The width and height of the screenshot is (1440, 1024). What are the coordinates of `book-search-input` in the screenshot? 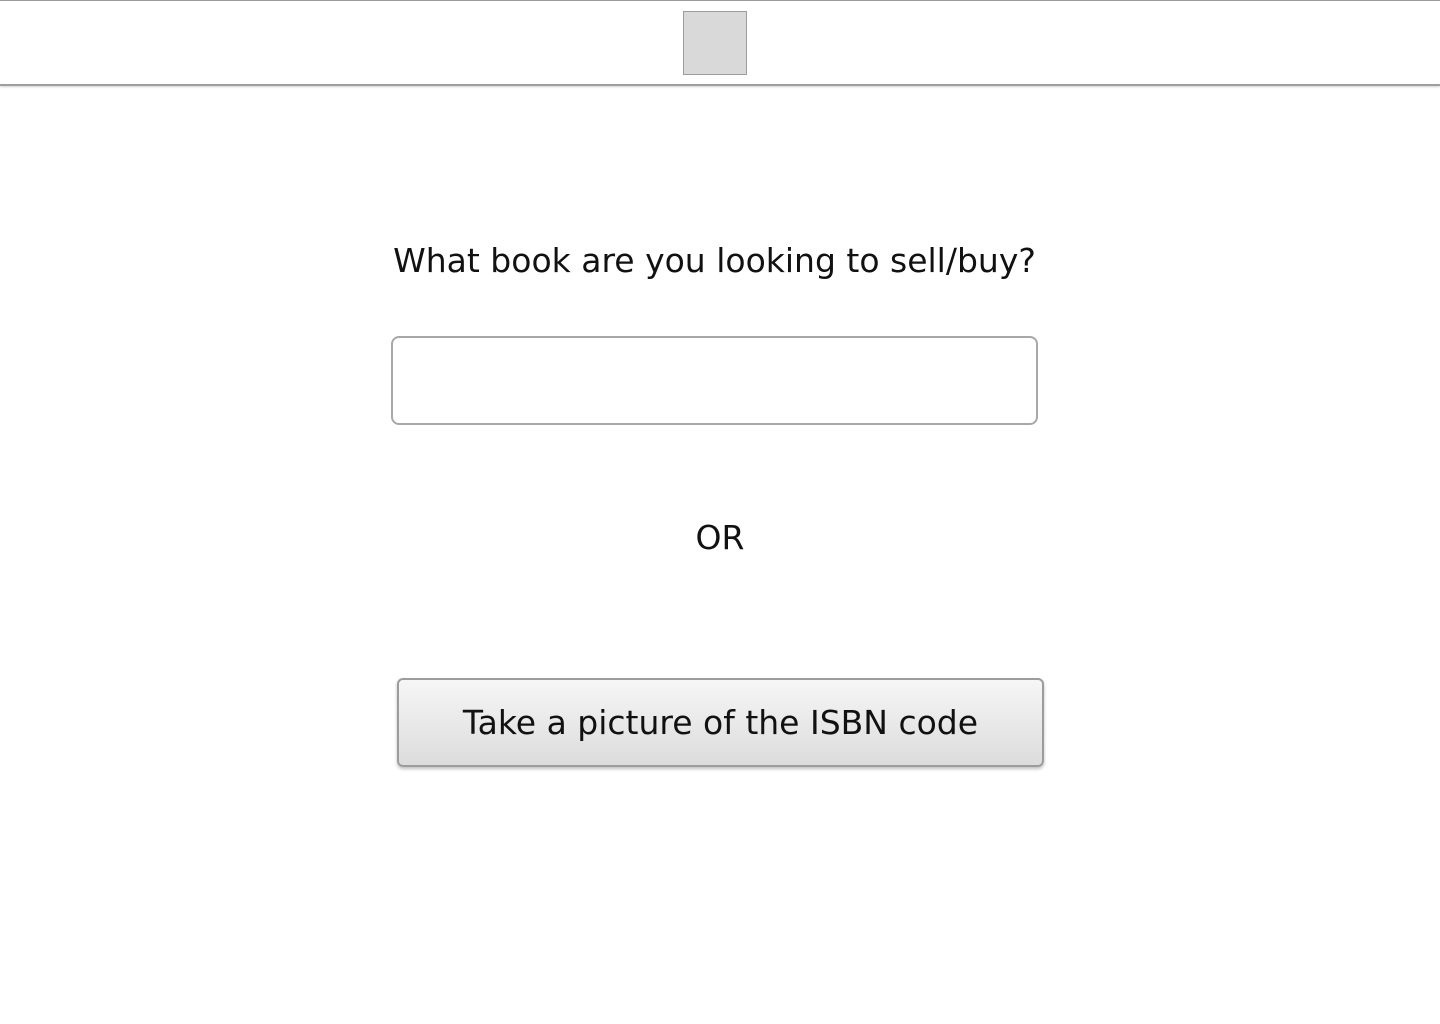 It's located at (714, 380).